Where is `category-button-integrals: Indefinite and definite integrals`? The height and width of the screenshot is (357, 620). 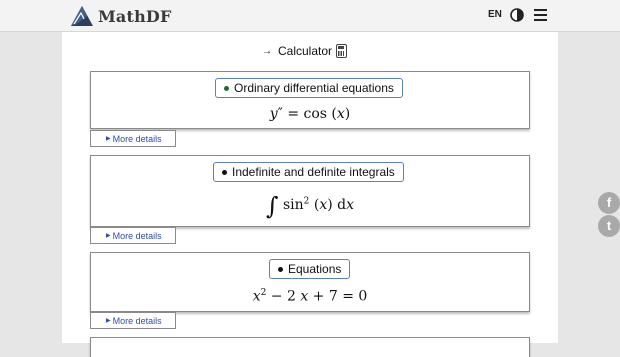 category-button-integrals: Indefinite and definite integrals is located at coordinates (308, 172).